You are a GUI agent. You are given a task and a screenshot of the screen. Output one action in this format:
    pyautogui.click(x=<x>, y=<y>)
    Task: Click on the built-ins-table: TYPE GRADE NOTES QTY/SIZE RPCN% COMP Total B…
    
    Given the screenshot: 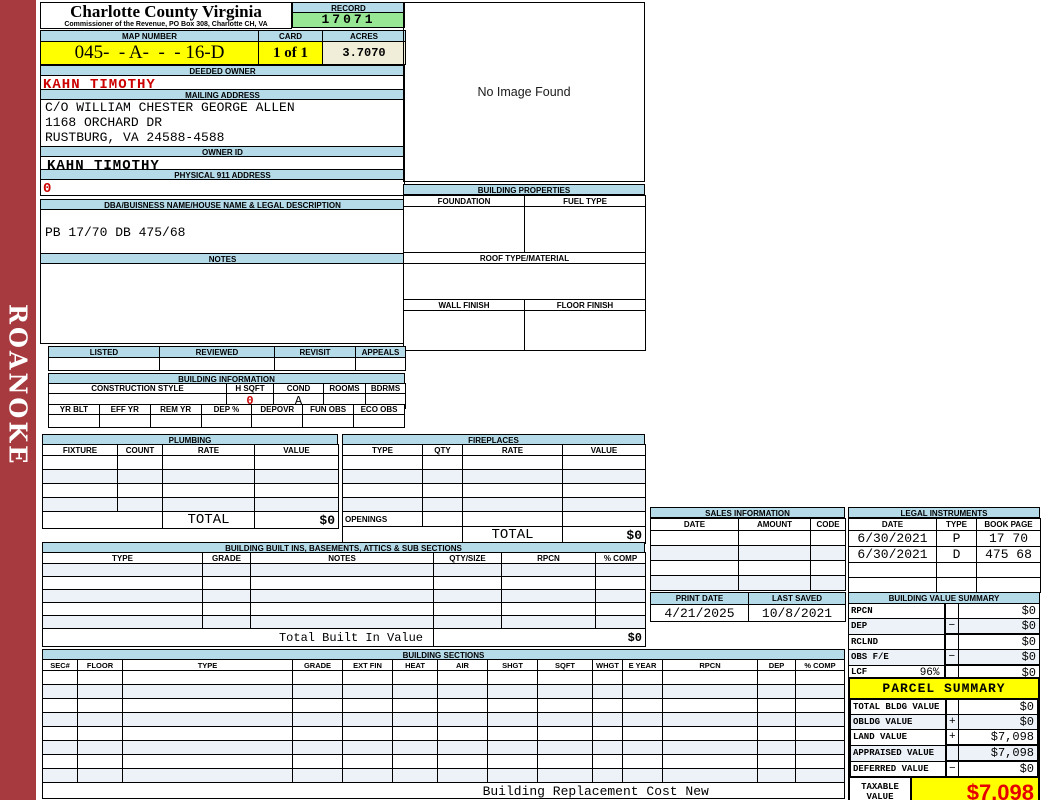 What is the action you would take?
    pyautogui.click(x=344, y=599)
    